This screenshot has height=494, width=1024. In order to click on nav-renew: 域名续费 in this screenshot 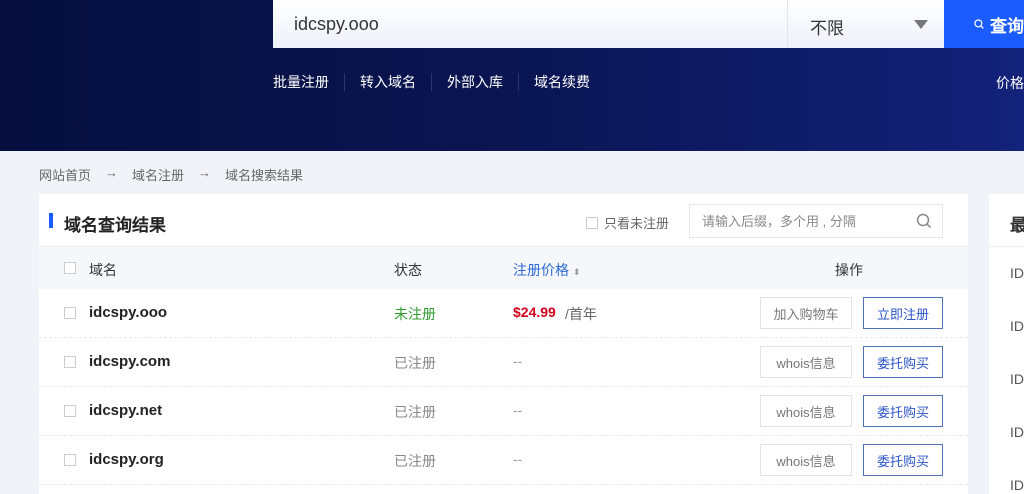, I will do `click(561, 82)`.